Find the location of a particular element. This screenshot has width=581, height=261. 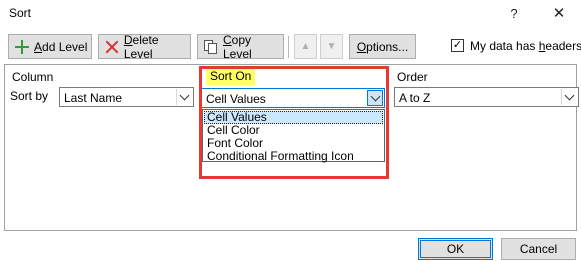

column-select: Last Name is located at coordinates (126, 97).